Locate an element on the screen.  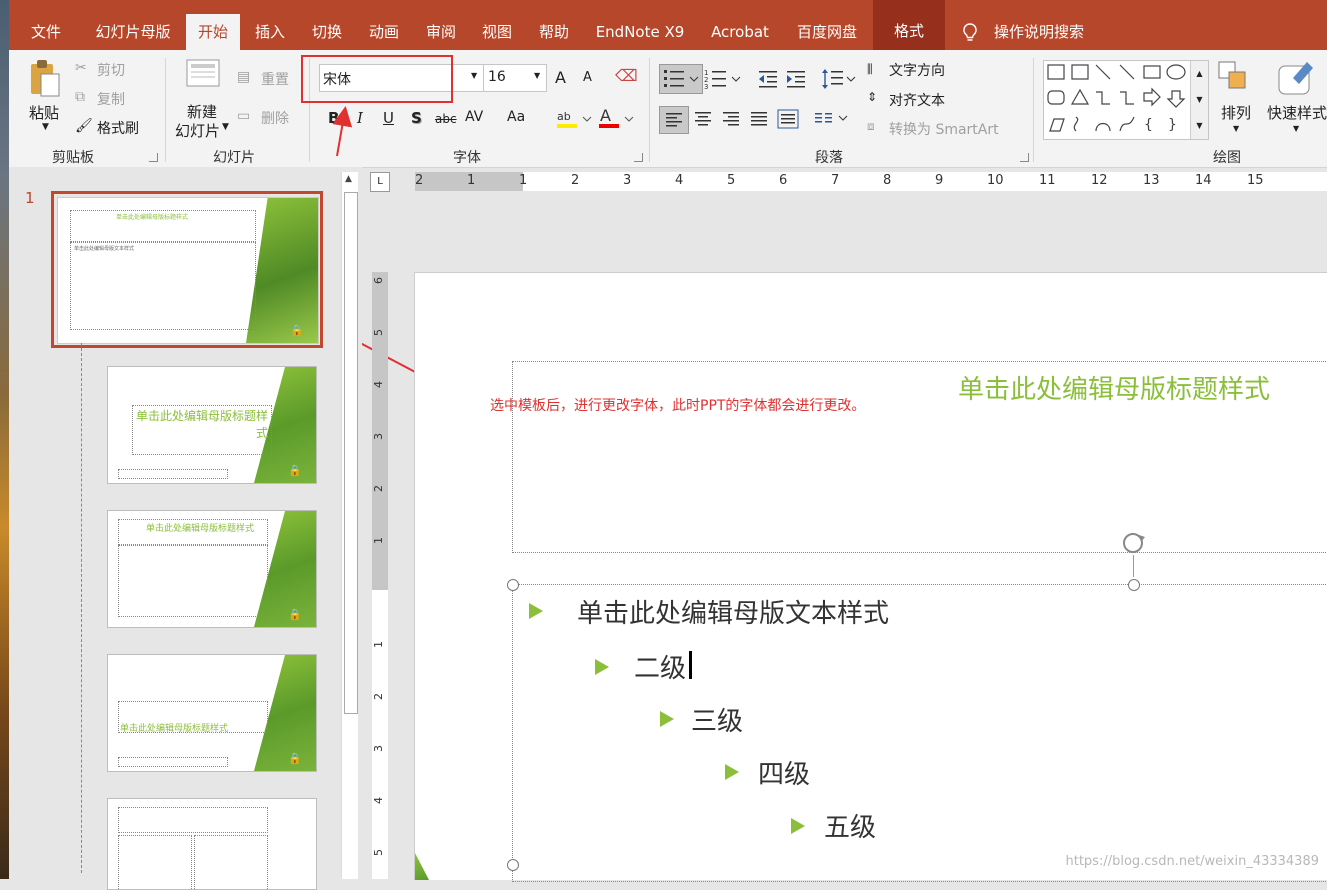
grow-font-button: A is located at coordinates (560, 77).